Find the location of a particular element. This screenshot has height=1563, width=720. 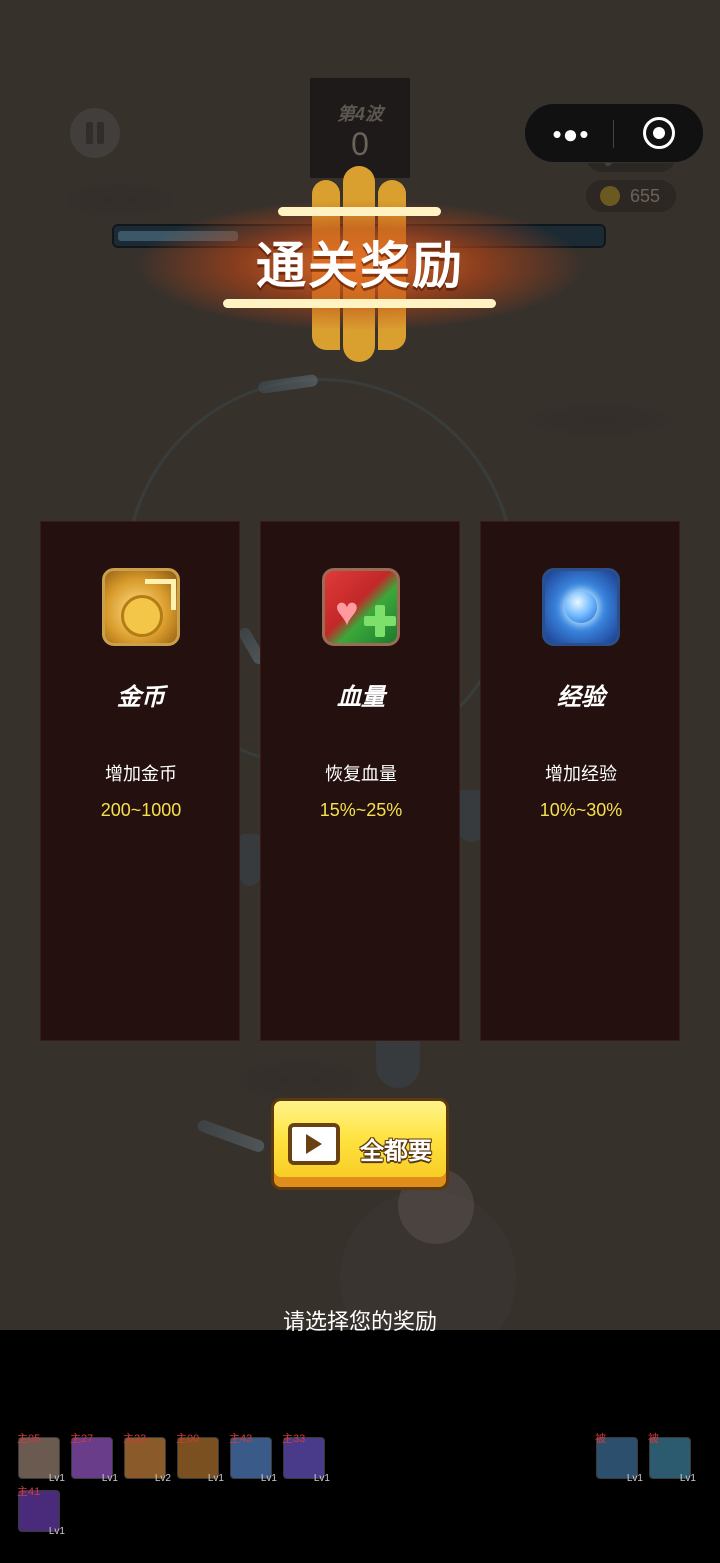

plus-horizontal is located at coordinates (380, 621).